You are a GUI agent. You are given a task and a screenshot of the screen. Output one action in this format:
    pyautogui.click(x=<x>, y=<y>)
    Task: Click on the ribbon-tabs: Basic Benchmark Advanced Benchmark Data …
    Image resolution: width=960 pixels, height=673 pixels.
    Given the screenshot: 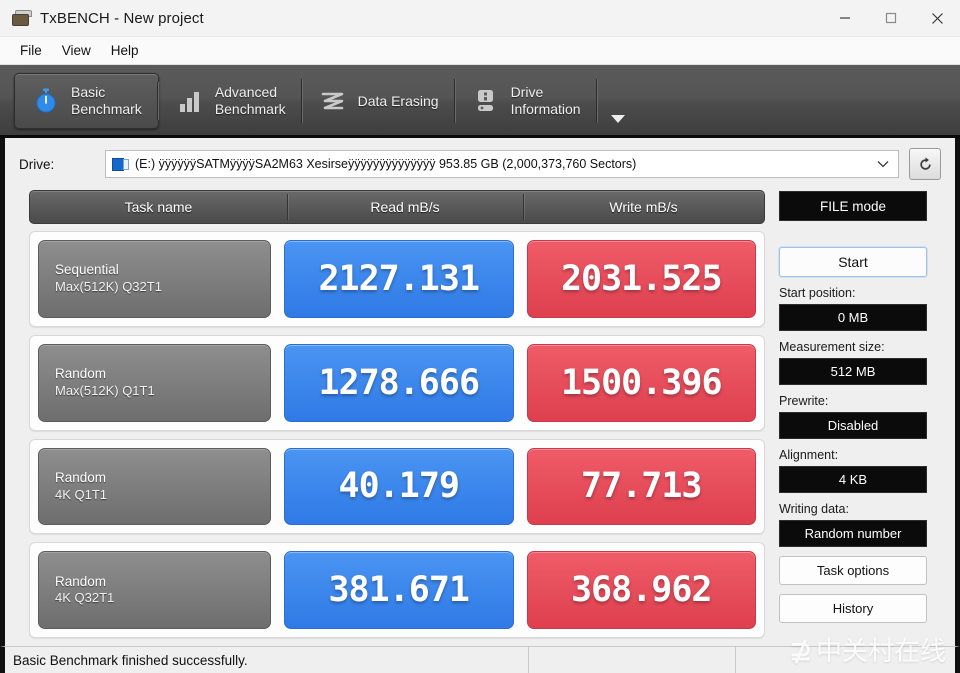 What is the action you would take?
    pyautogui.click(x=480, y=101)
    